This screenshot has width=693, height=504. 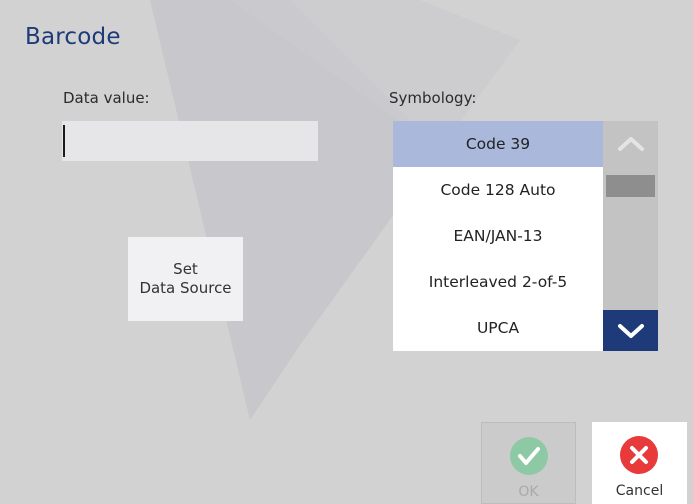 I want to click on ok-button: OK, so click(x=528, y=463).